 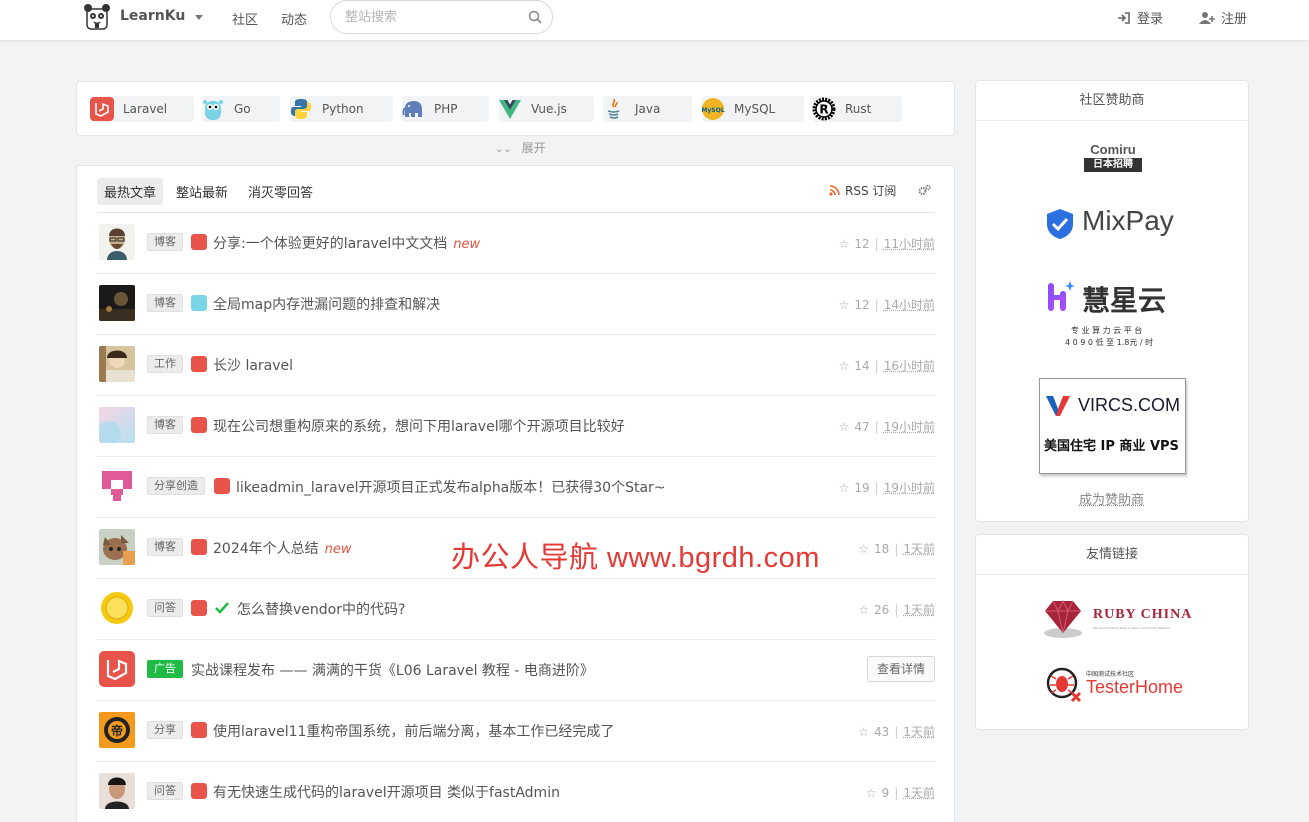 What do you see at coordinates (900, 669) in the screenshot?
I see `view-details-button: 查看详情` at bounding box center [900, 669].